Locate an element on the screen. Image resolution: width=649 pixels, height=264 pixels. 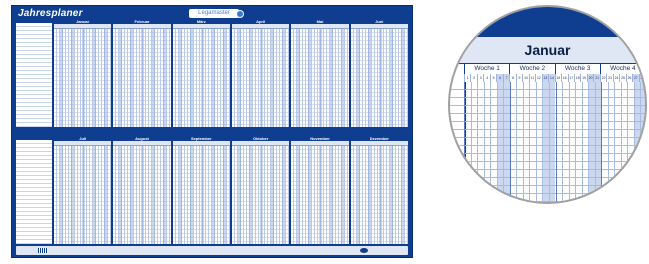
month-block: September is located at coordinates (201, 190).